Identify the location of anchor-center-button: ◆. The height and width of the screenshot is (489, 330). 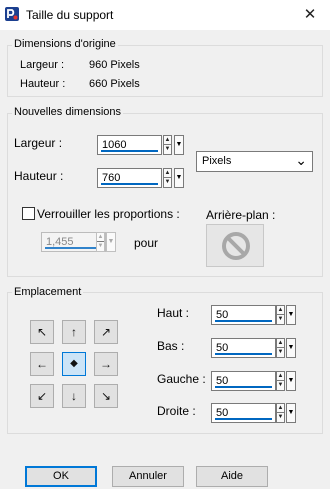
(74, 364).